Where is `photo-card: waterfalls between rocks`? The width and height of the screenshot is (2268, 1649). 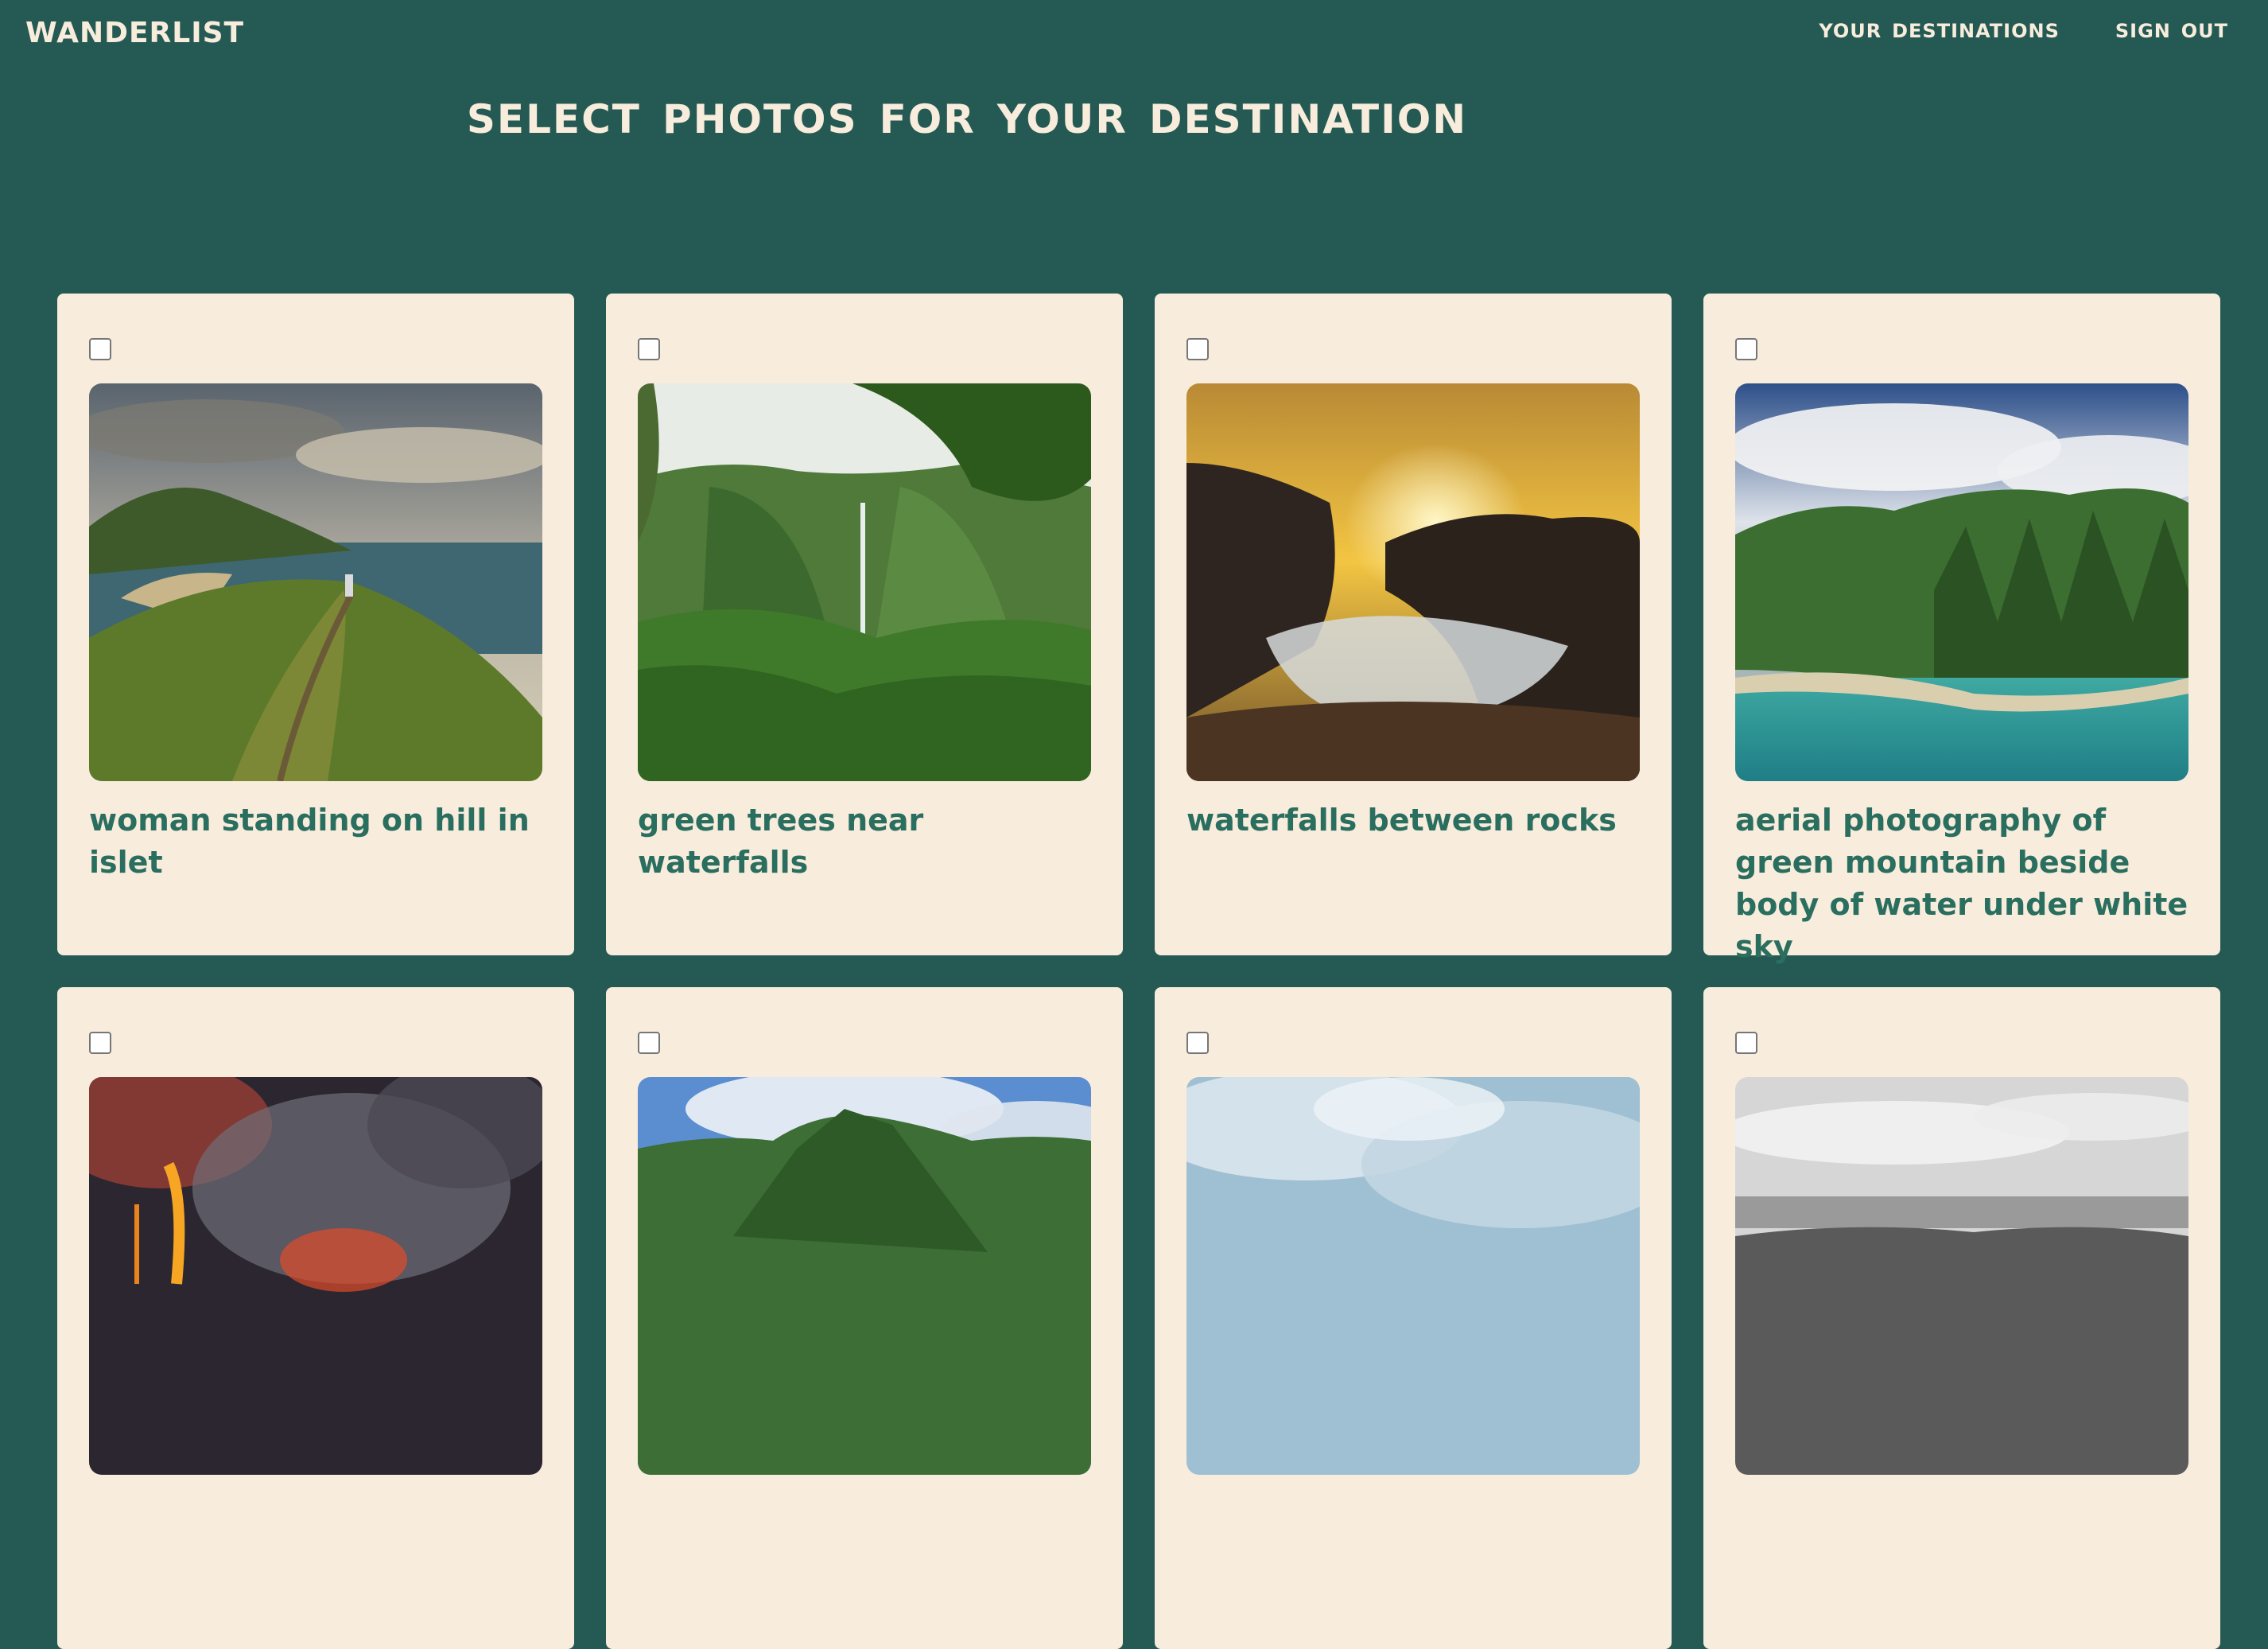 photo-card: waterfalls between rocks is located at coordinates (1413, 624).